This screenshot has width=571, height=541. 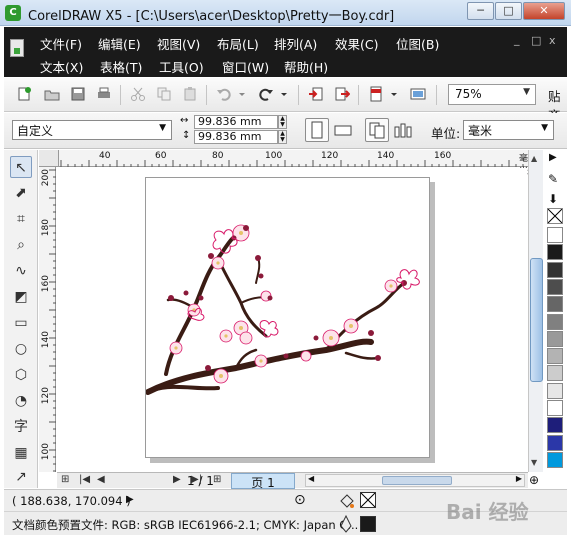 I want to click on ellipse-tool-icon: ○, so click(x=21, y=349).